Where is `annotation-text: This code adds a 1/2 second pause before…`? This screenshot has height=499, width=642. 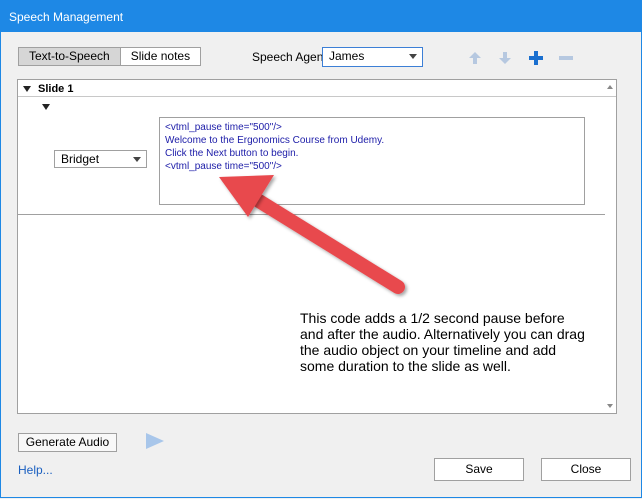 annotation-text: This code adds a 1/2 second pause before… is located at coordinates (442, 342).